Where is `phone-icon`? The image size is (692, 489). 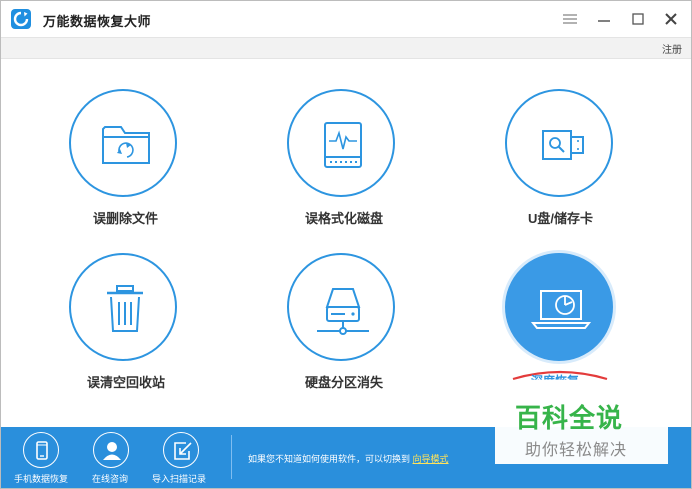
phone-icon is located at coordinates (41, 450).